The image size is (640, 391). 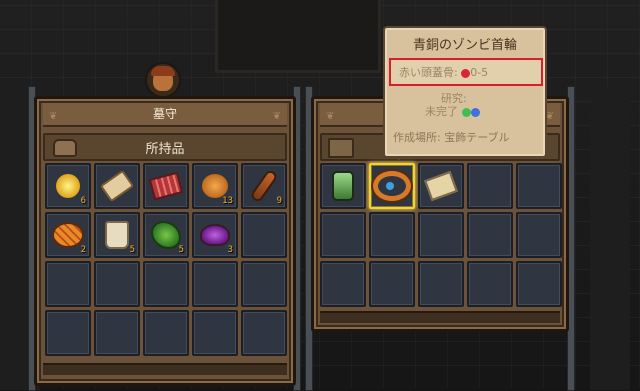 What do you see at coordinates (230, 250) in the screenshot?
I see `item-quantity: 3` at bounding box center [230, 250].